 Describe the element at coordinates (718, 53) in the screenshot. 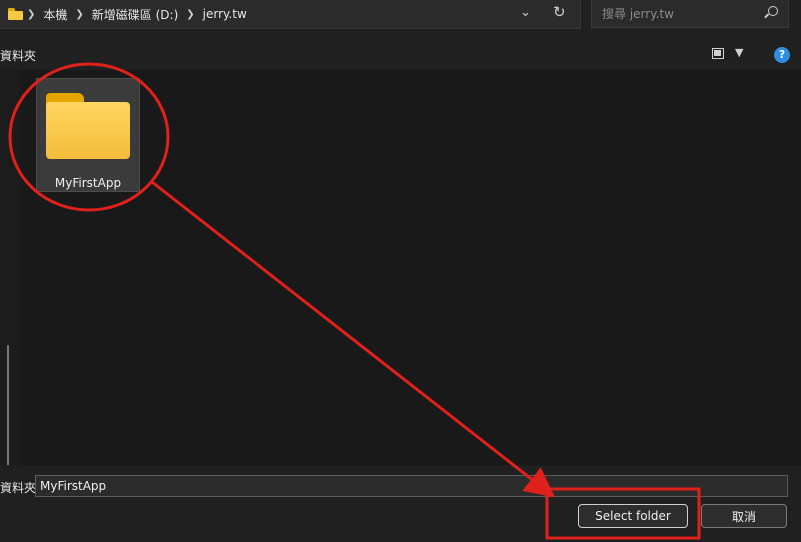

I see `view-mode-icon` at that location.